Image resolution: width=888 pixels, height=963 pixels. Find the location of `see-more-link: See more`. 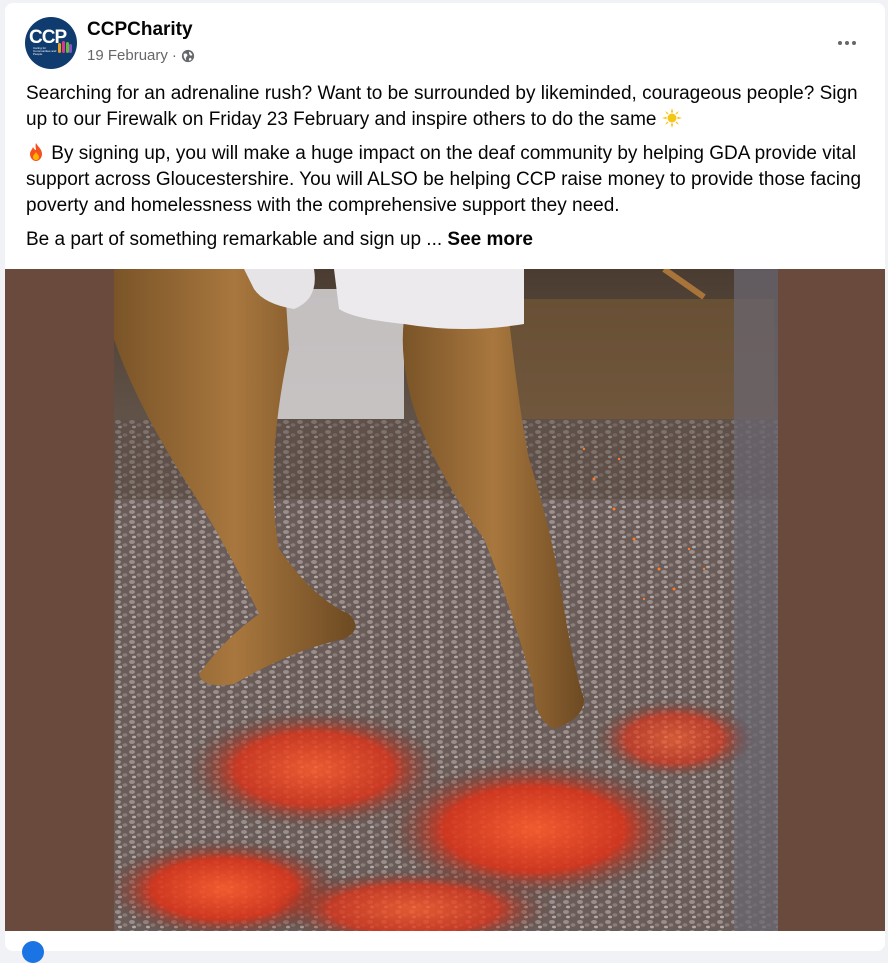

see-more-link: See more is located at coordinates (490, 239).